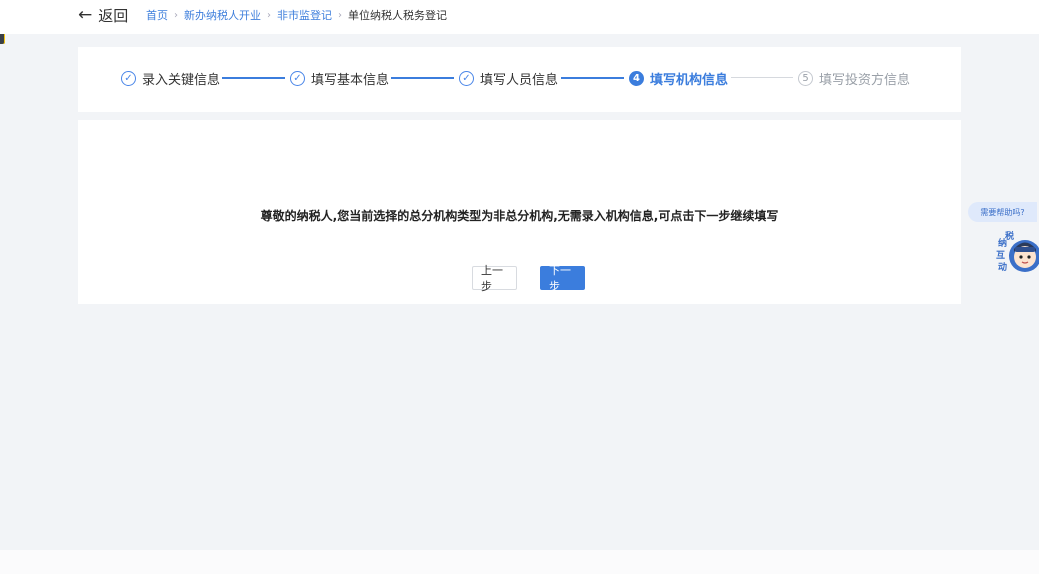  I want to click on step-2: ✓ 填写基本信息, so click(340, 78).